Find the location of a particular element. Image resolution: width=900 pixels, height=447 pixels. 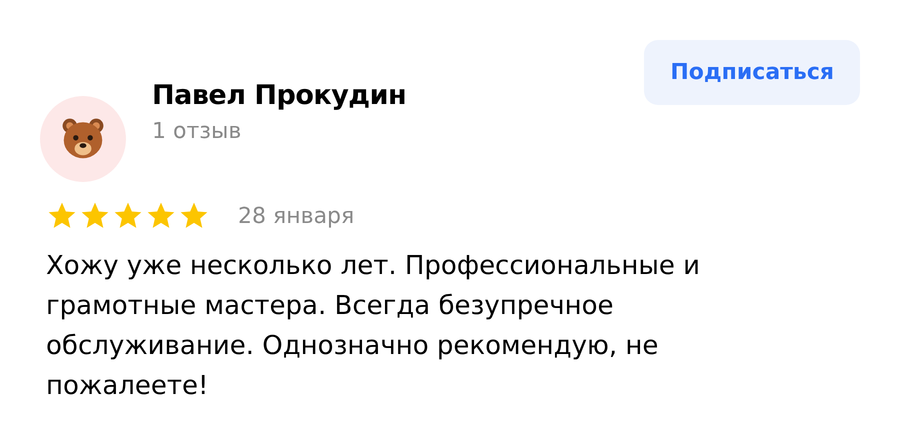

subscribe-button: Подписаться is located at coordinates (752, 72).